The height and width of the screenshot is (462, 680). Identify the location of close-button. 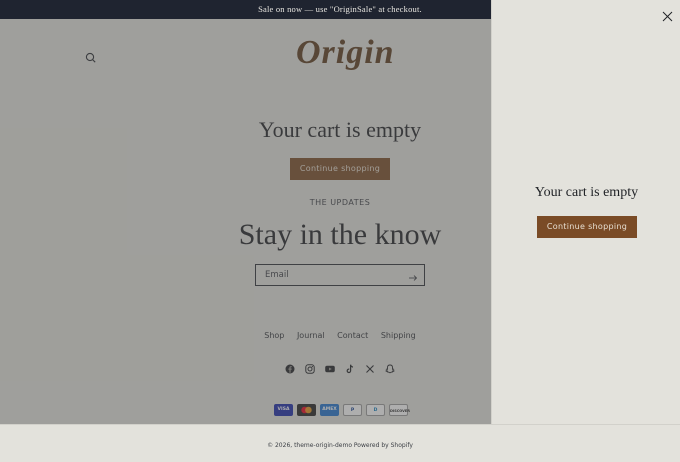
(667, 15).